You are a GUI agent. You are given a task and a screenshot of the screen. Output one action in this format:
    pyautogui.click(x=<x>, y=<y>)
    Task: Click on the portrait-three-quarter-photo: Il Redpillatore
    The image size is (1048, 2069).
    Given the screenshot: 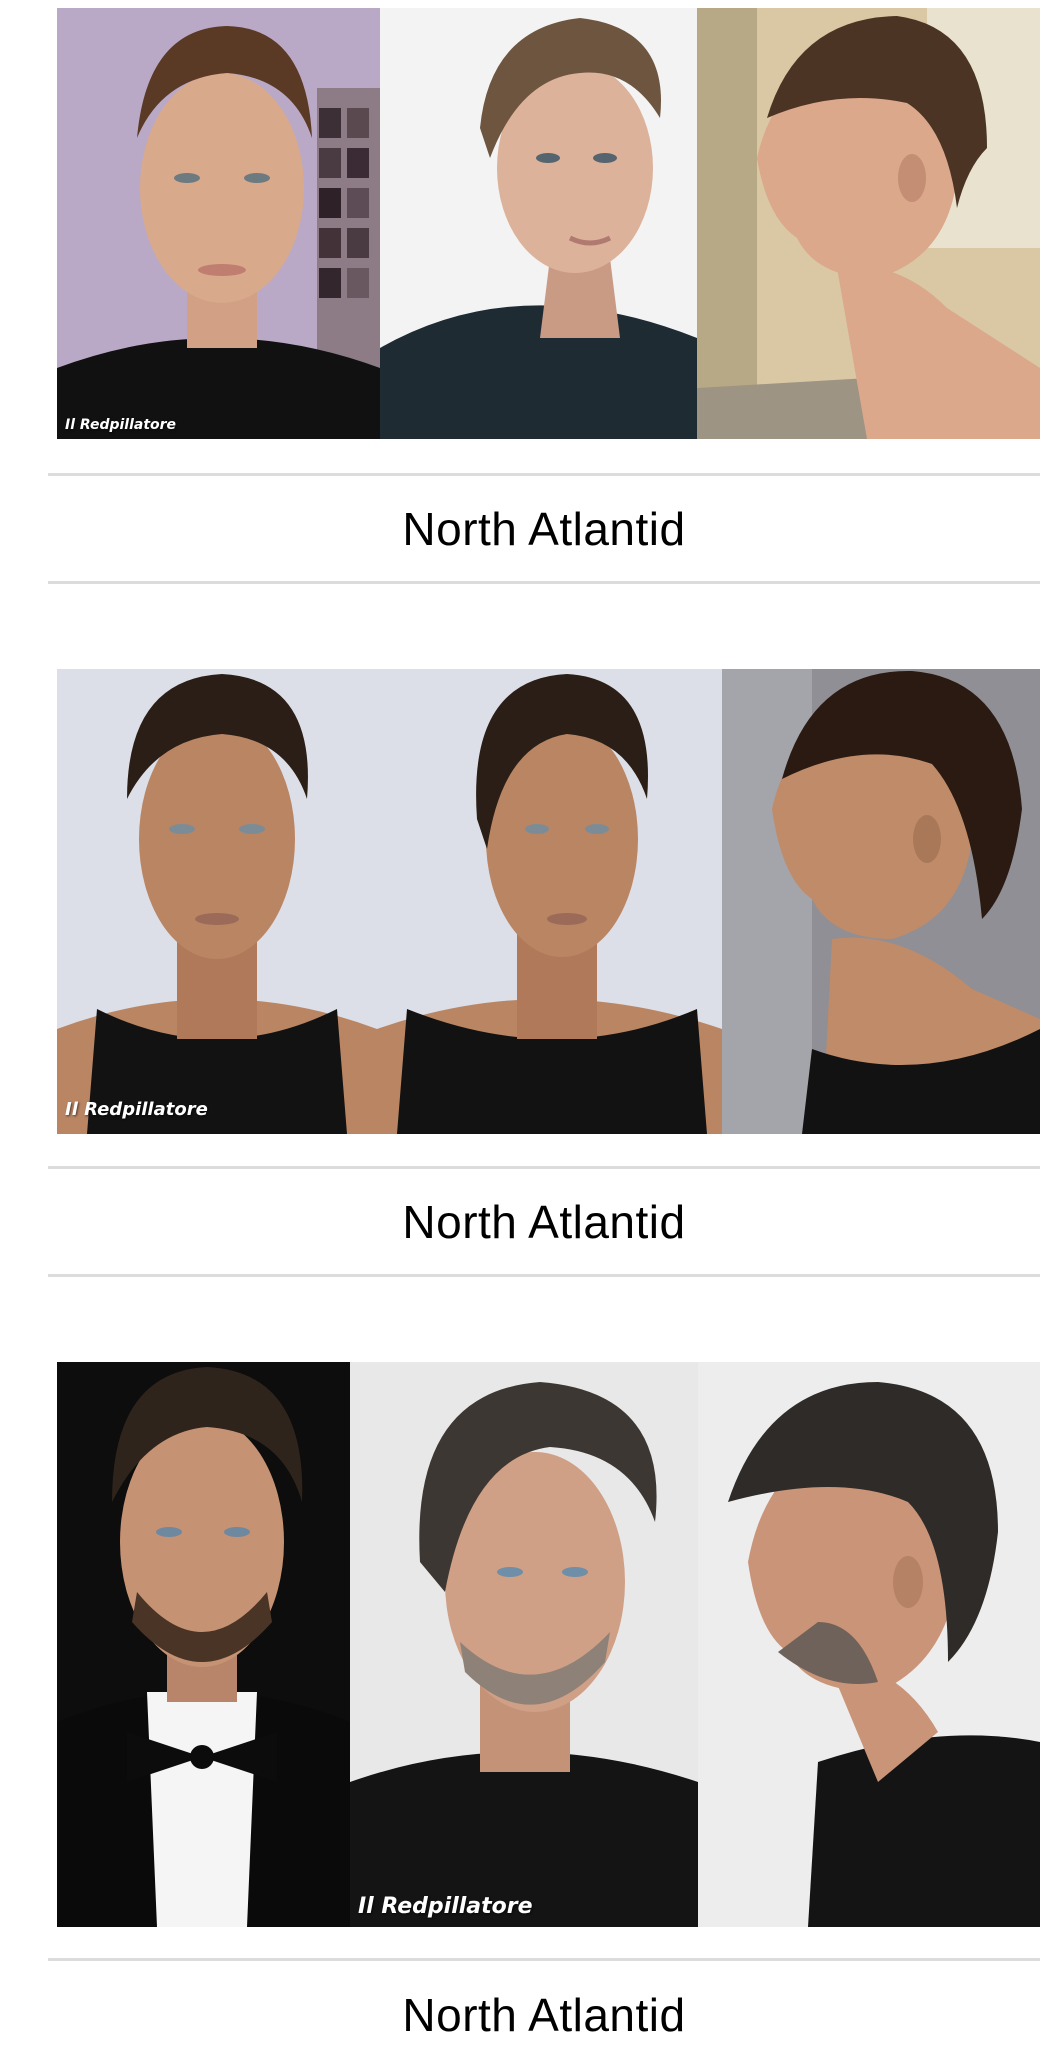 What is the action you would take?
    pyautogui.click(x=524, y=1644)
    